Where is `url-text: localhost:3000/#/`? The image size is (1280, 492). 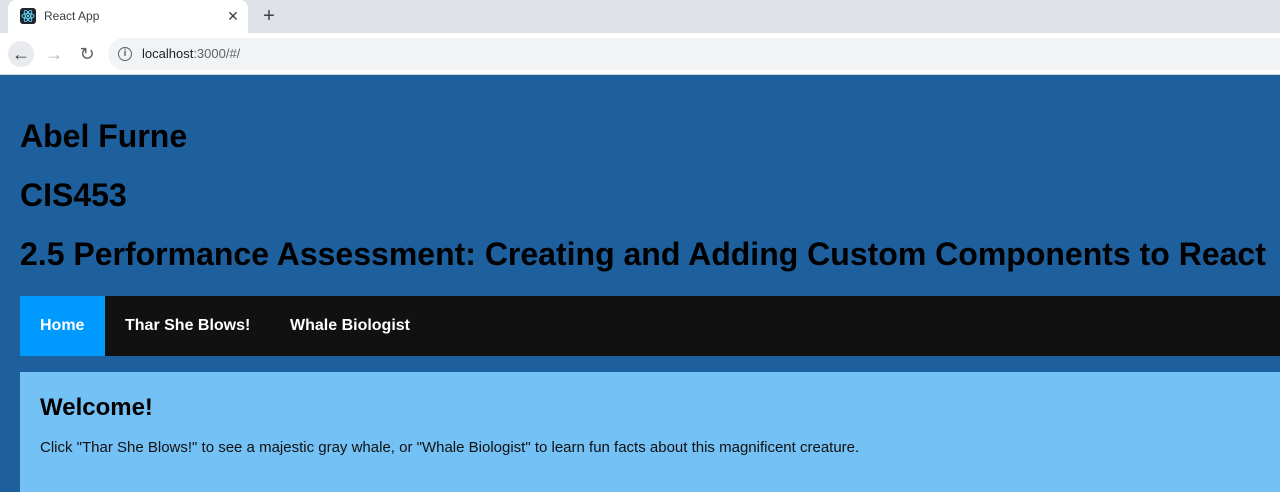
url-text: localhost:3000/#/ is located at coordinates (191, 53).